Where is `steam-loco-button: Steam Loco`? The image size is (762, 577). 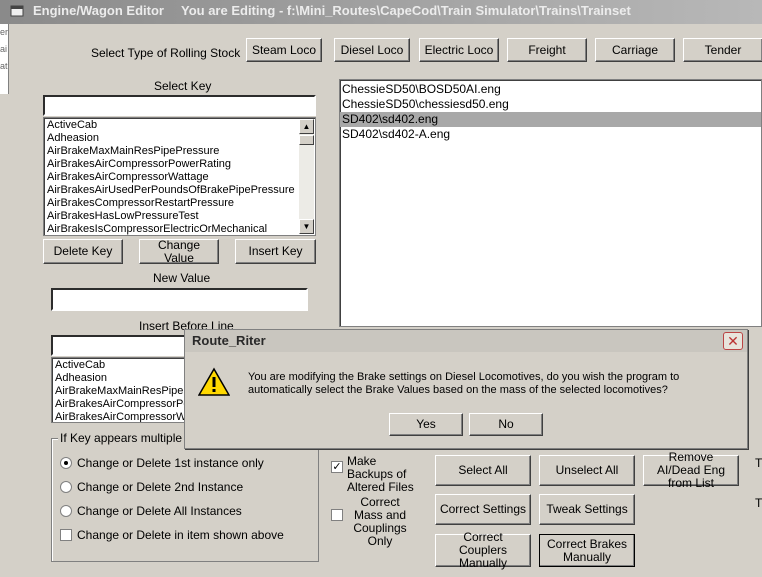 steam-loco-button: Steam Loco is located at coordinates (284, 50).